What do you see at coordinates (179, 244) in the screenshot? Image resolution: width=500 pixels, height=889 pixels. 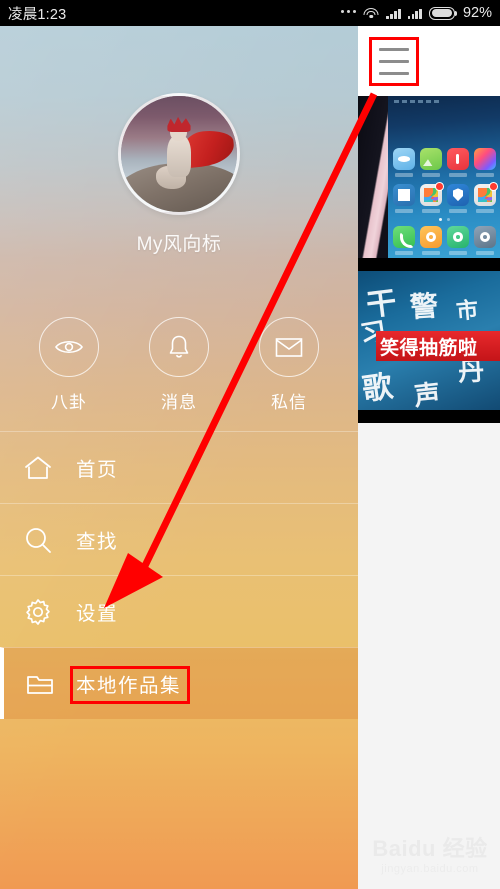 I see `username-label: My风向标` at bounding box center [179, 244].